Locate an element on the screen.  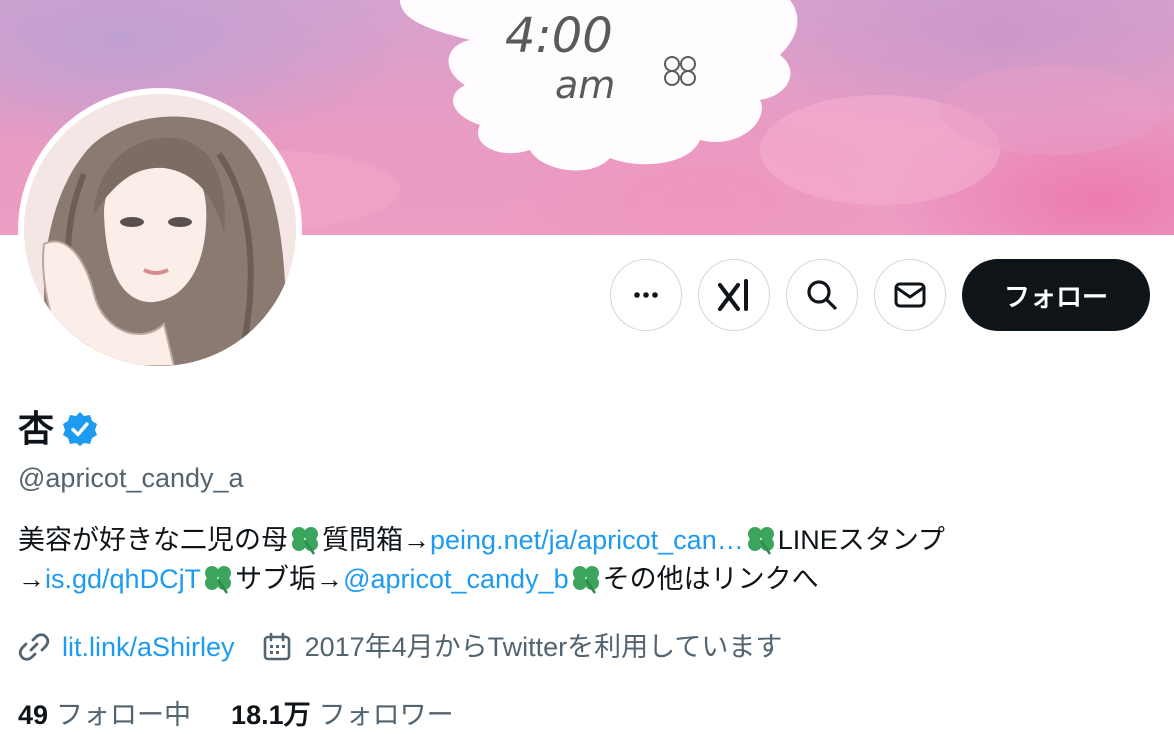
avatar is located at coordinates (160, 230).